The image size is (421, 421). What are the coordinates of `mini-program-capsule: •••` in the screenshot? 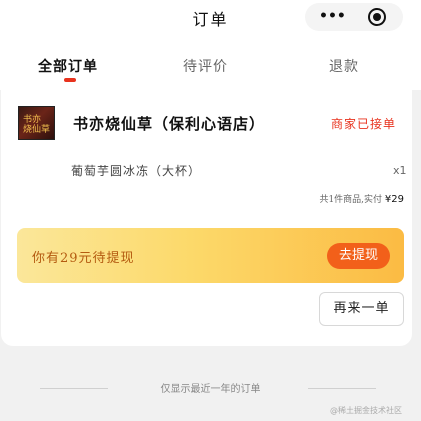 It's located at (354, 17).